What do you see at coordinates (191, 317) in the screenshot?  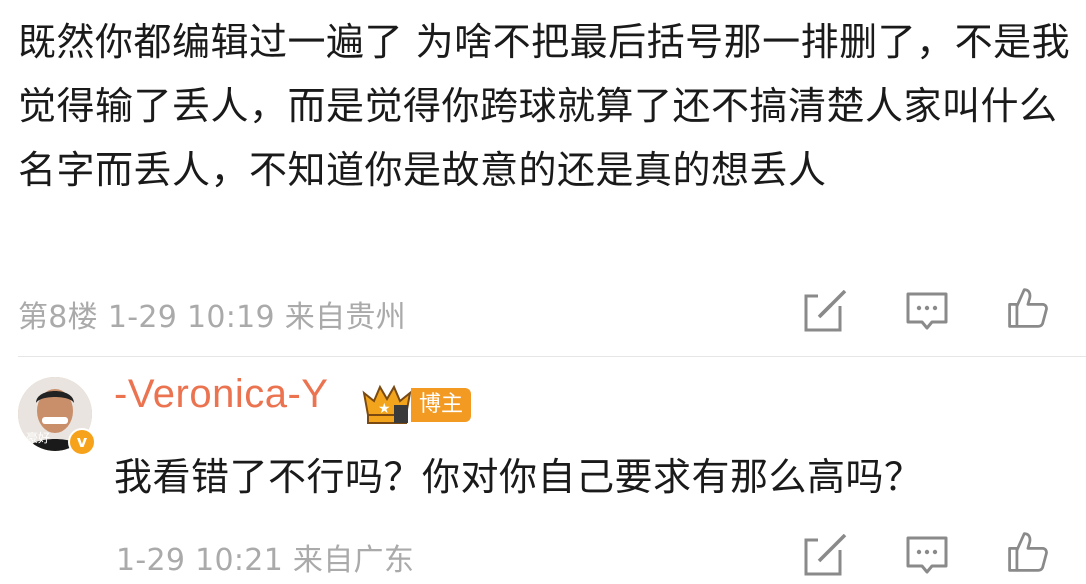 I see `comment-time: 1-29 10:19` at bounding box center [191, 317].